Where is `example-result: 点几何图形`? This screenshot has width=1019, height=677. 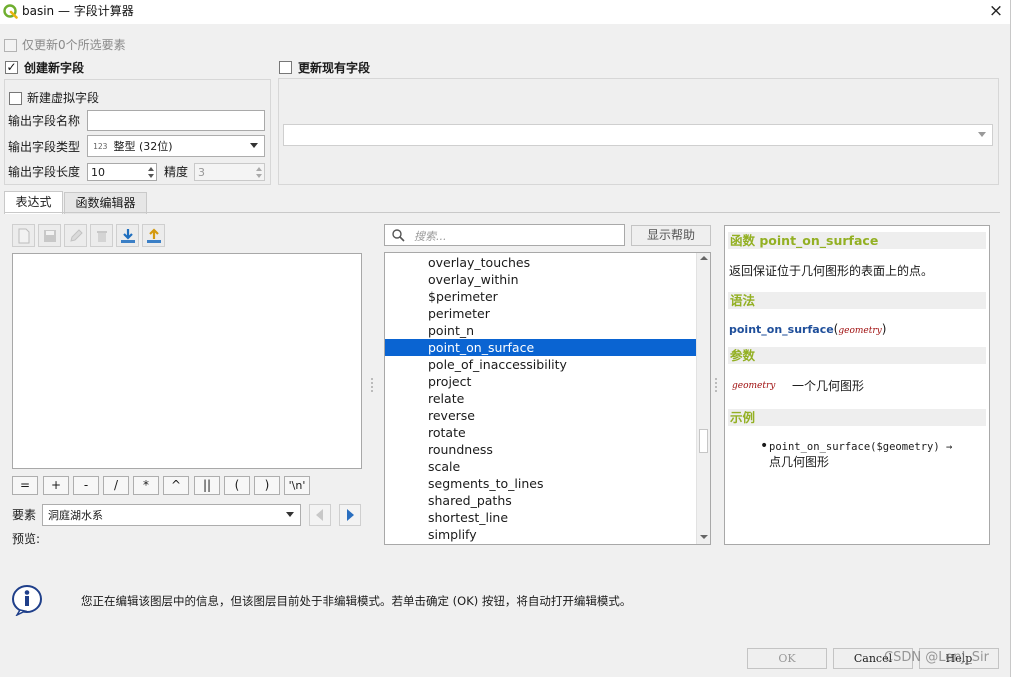 example-result: 点几何图形 is located at coordinates (799, 462).